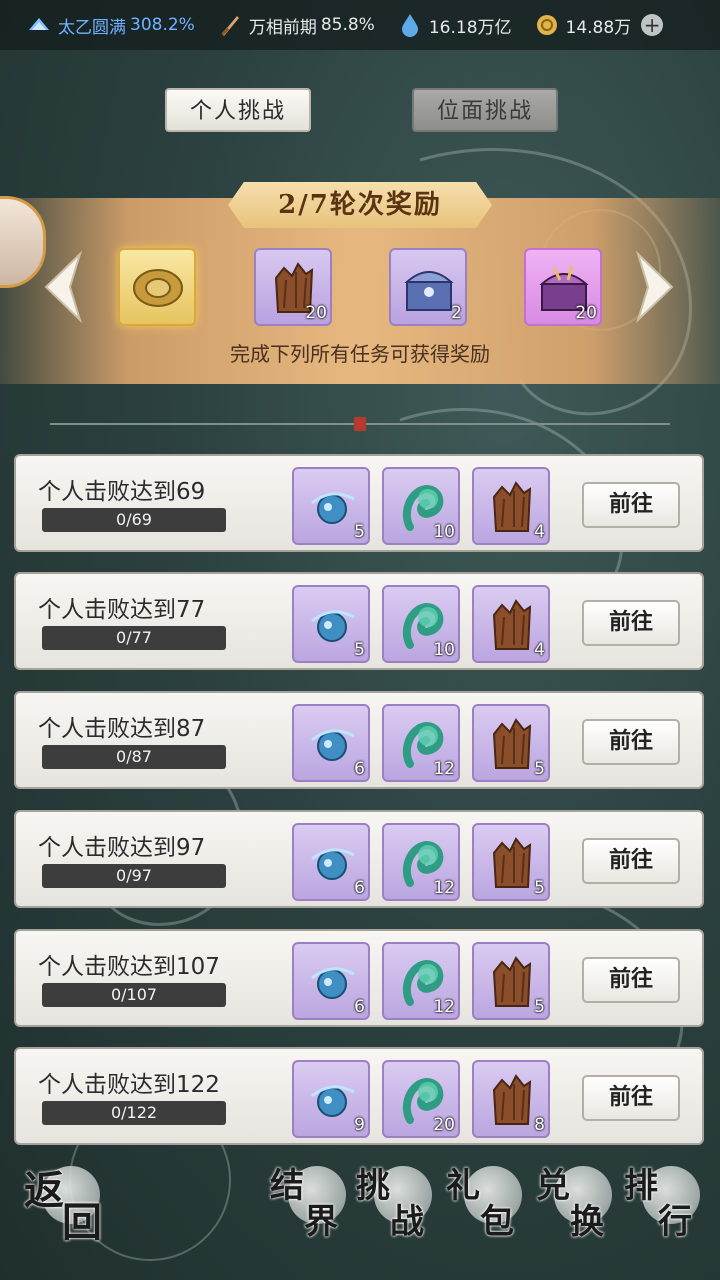 This screenshot has width=720, height=1280. What do you see at coordinates (429, 291) in the screenshot?
I see `blue-treasure-chest-icon` at bounding box center [429, 291].